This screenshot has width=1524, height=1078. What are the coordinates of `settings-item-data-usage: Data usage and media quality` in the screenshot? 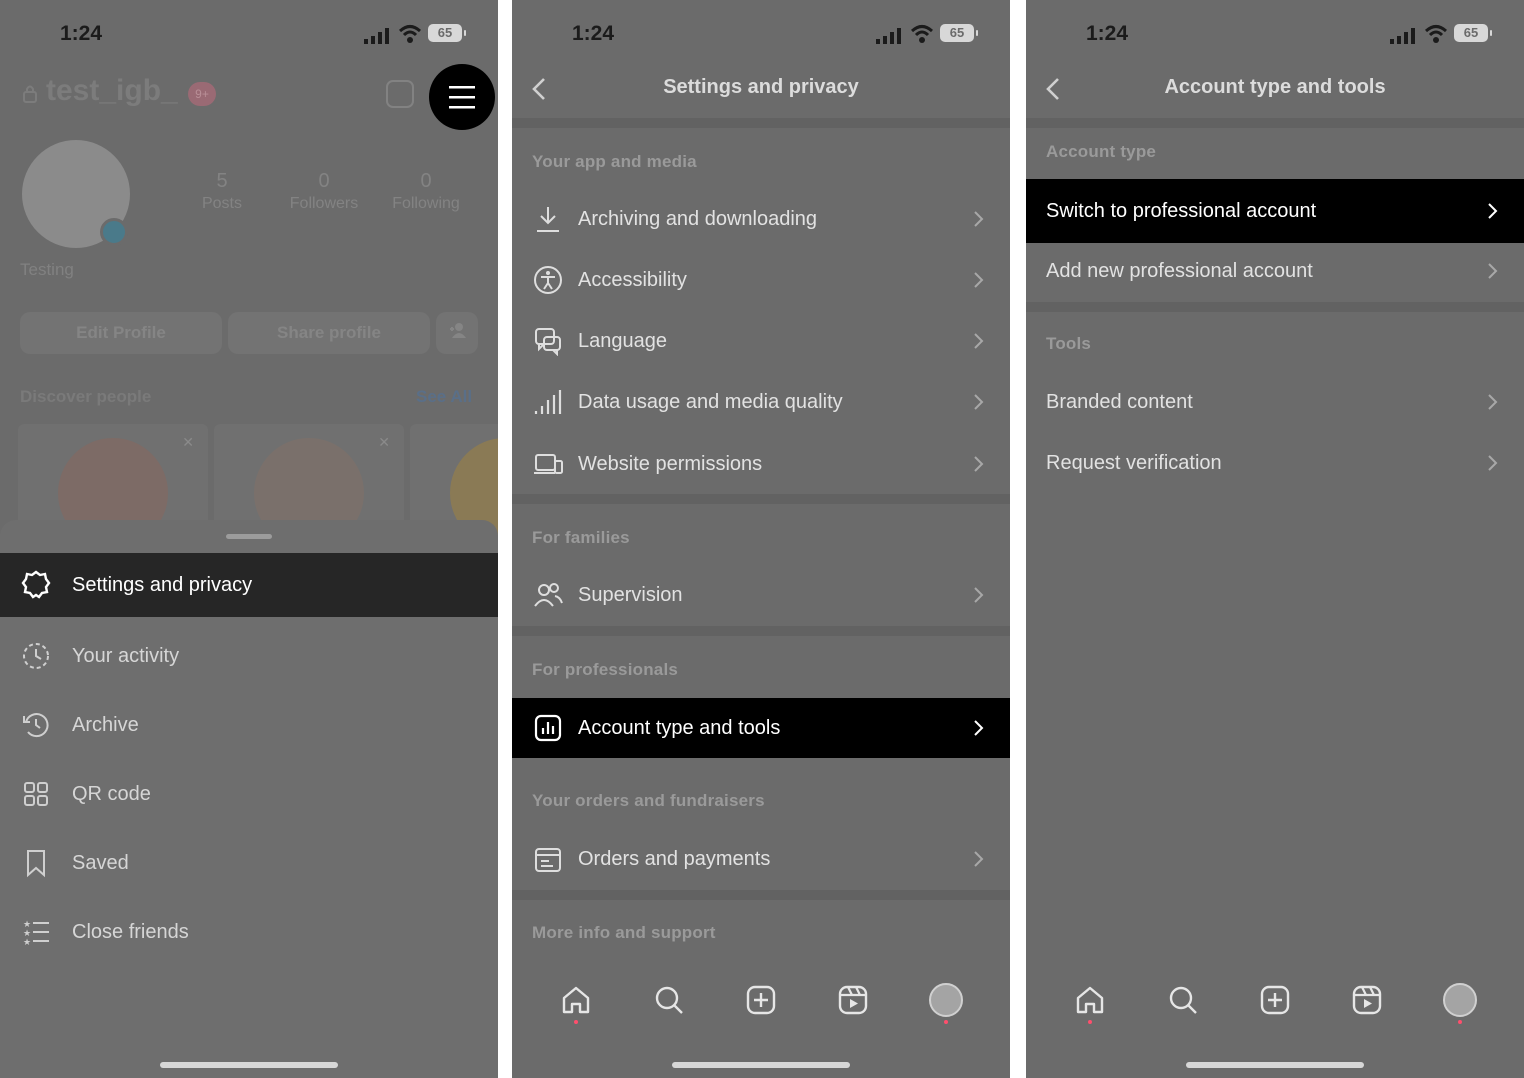 It's located at (761, 402).